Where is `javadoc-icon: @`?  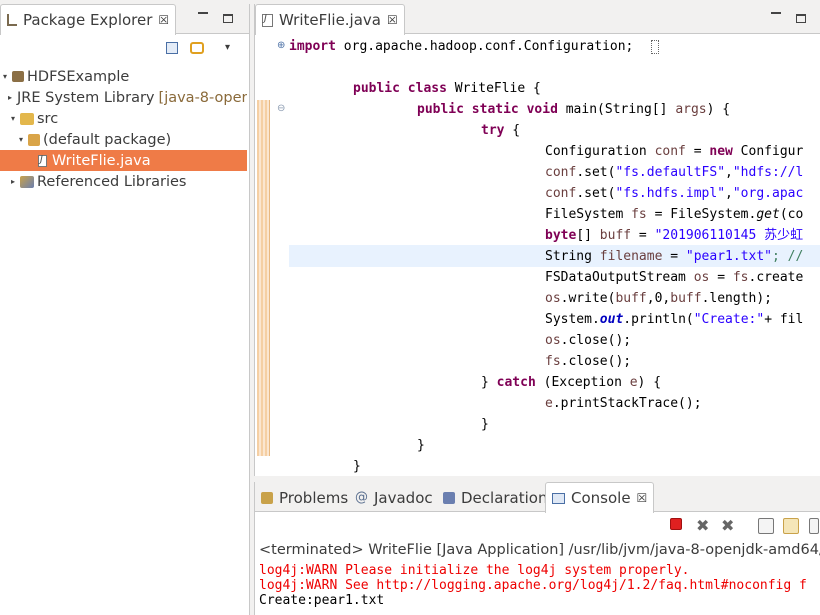 javadoc-icon: @ is located at coordinates (361, 497).